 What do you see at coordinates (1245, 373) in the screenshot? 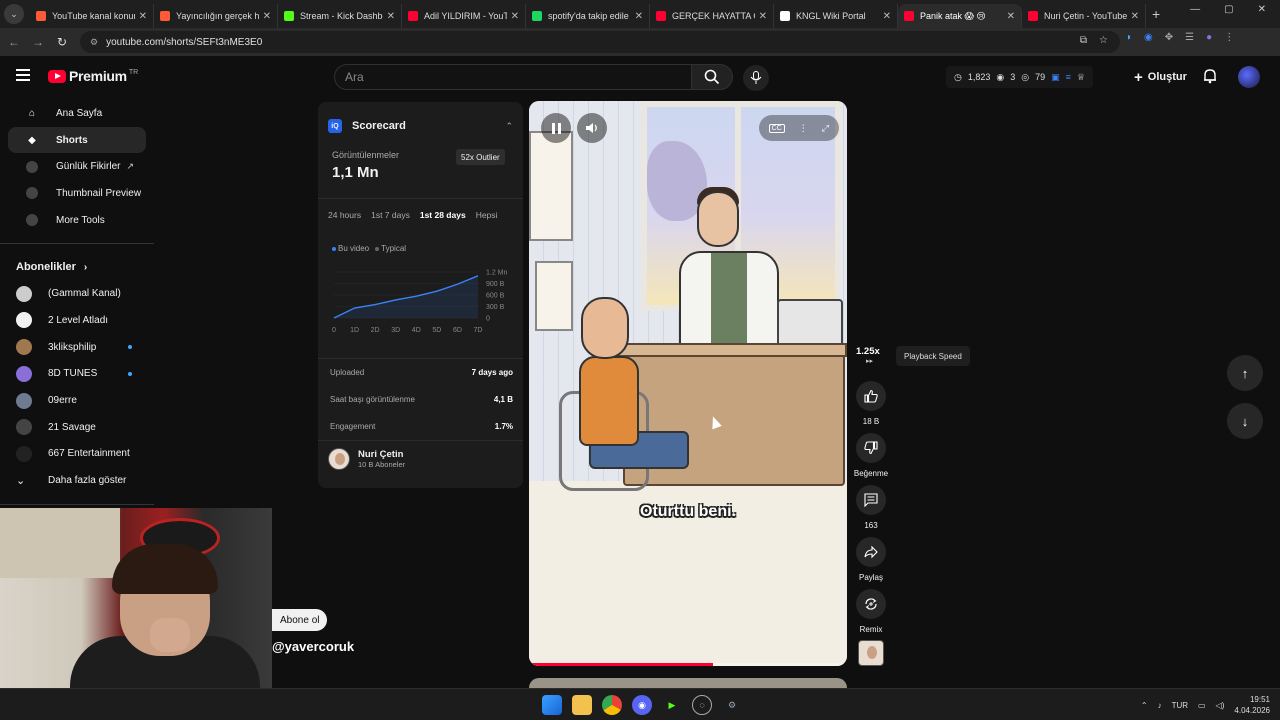
I see `previous-short-button: ↑` at bounding box center [1245, 373].